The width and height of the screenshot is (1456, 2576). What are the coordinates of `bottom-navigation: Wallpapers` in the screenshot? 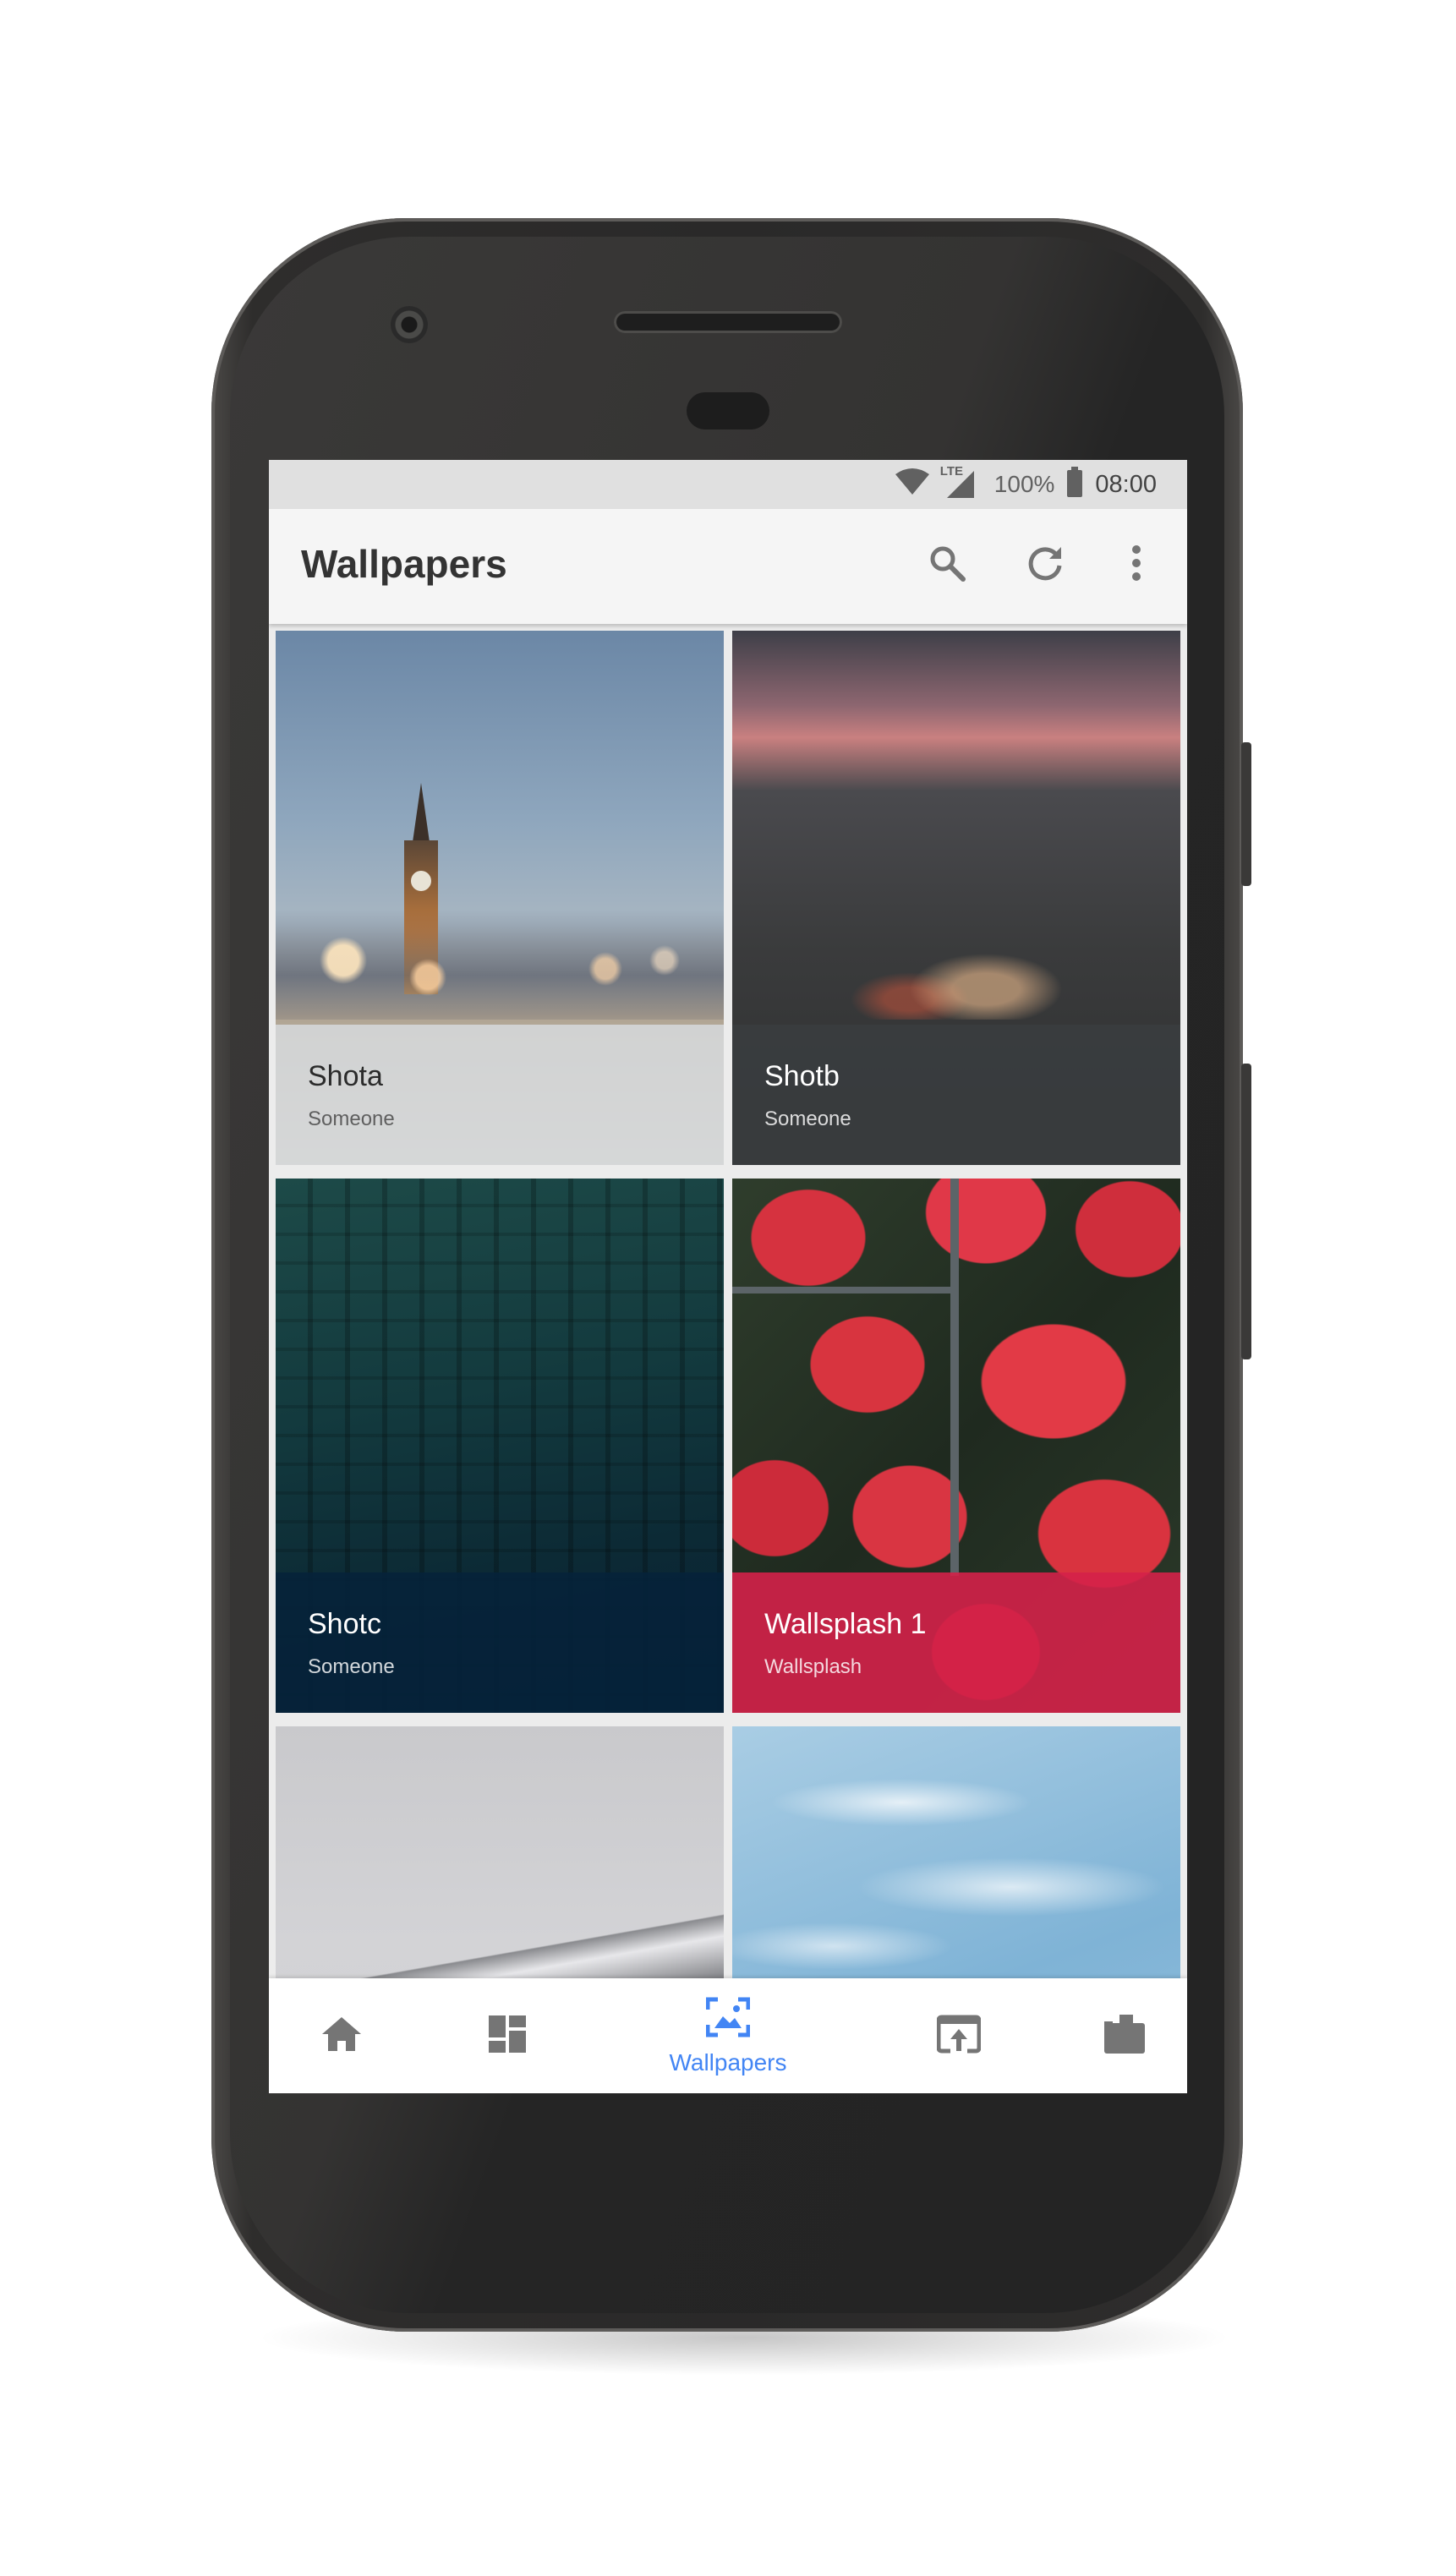 It's located at (728, 2036).